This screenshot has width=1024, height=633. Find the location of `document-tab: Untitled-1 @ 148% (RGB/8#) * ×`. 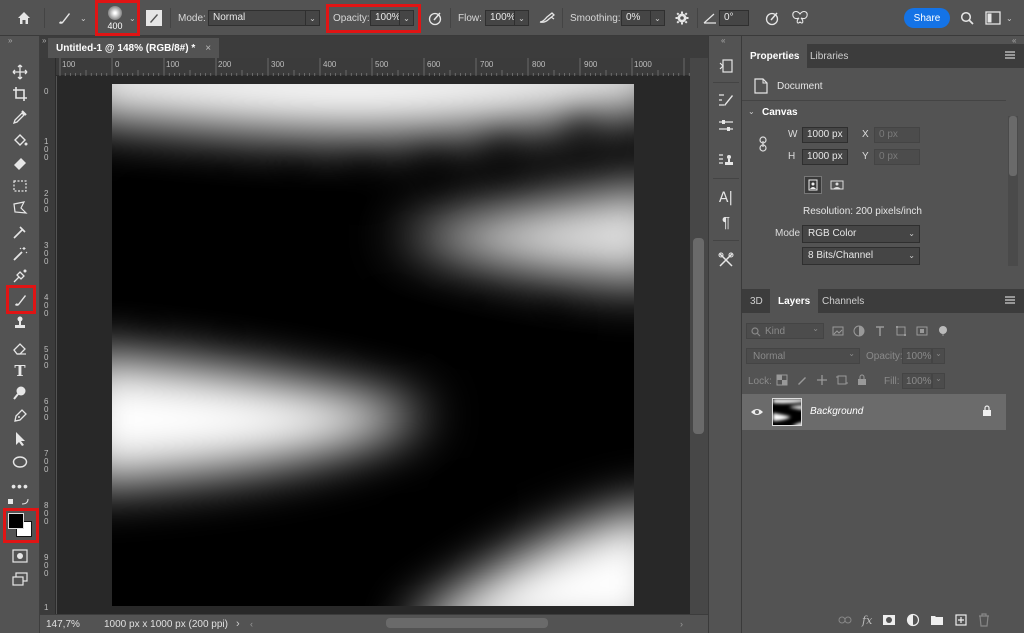

document-tab: Untitled-1 @ 148% (RGB/8#) * × is located at coordinates (134, 48).